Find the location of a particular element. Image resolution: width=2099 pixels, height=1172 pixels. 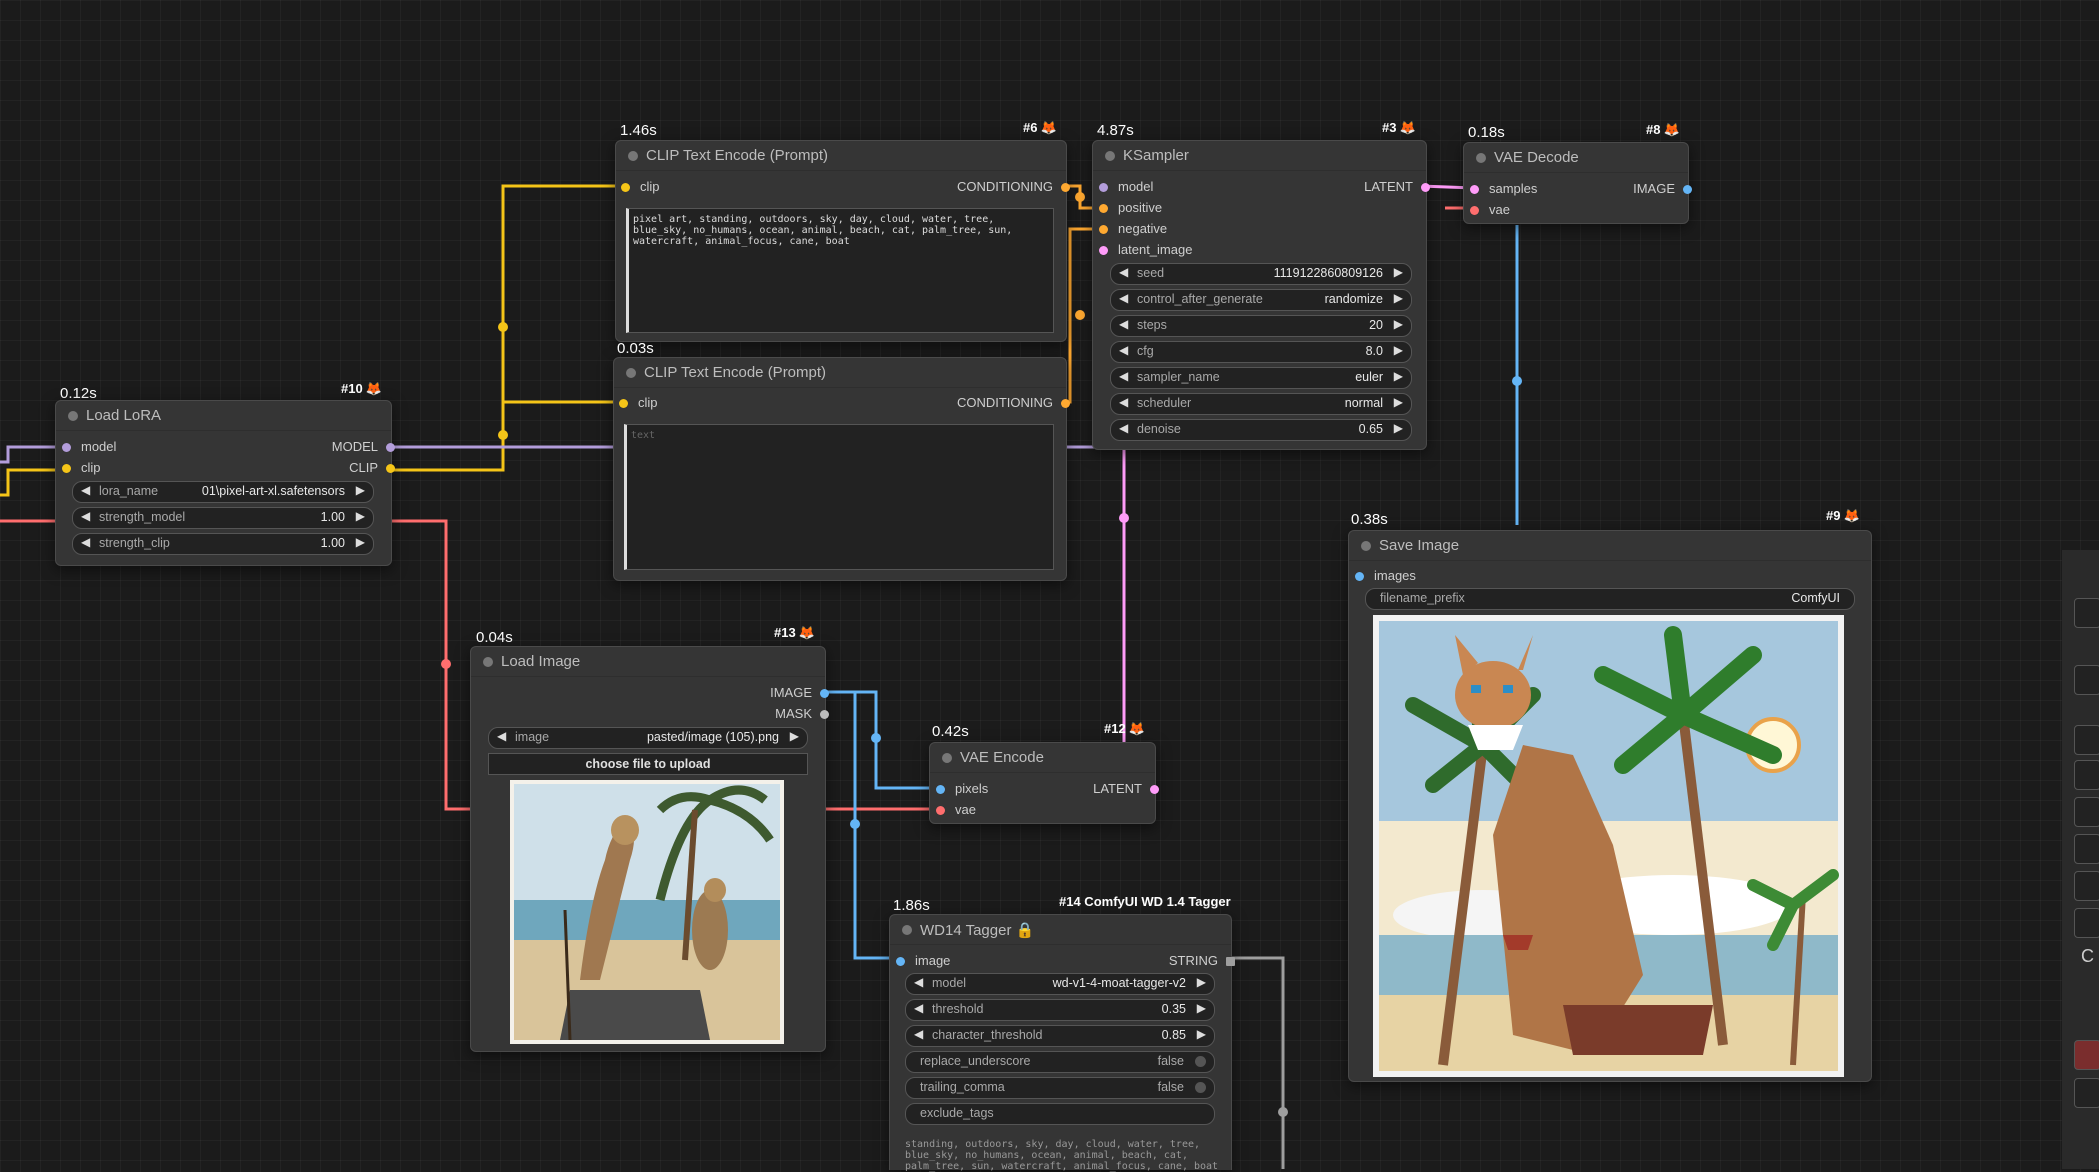

widget-steps: ◀ steps 20 ▶ is located at coordinates (1261, 326).